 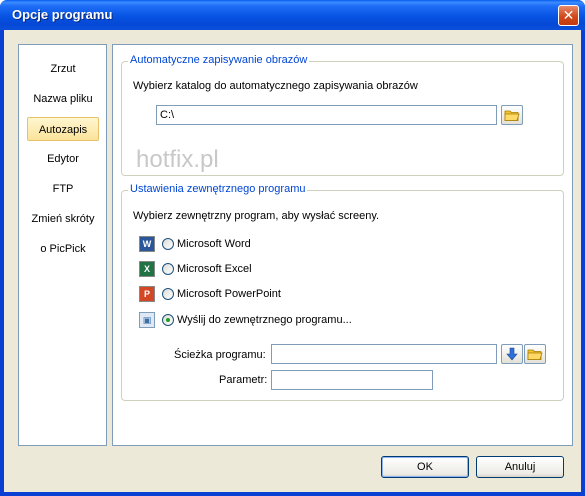 I want to click on cancel-button: Anuluj, so click(x=520, y=467).